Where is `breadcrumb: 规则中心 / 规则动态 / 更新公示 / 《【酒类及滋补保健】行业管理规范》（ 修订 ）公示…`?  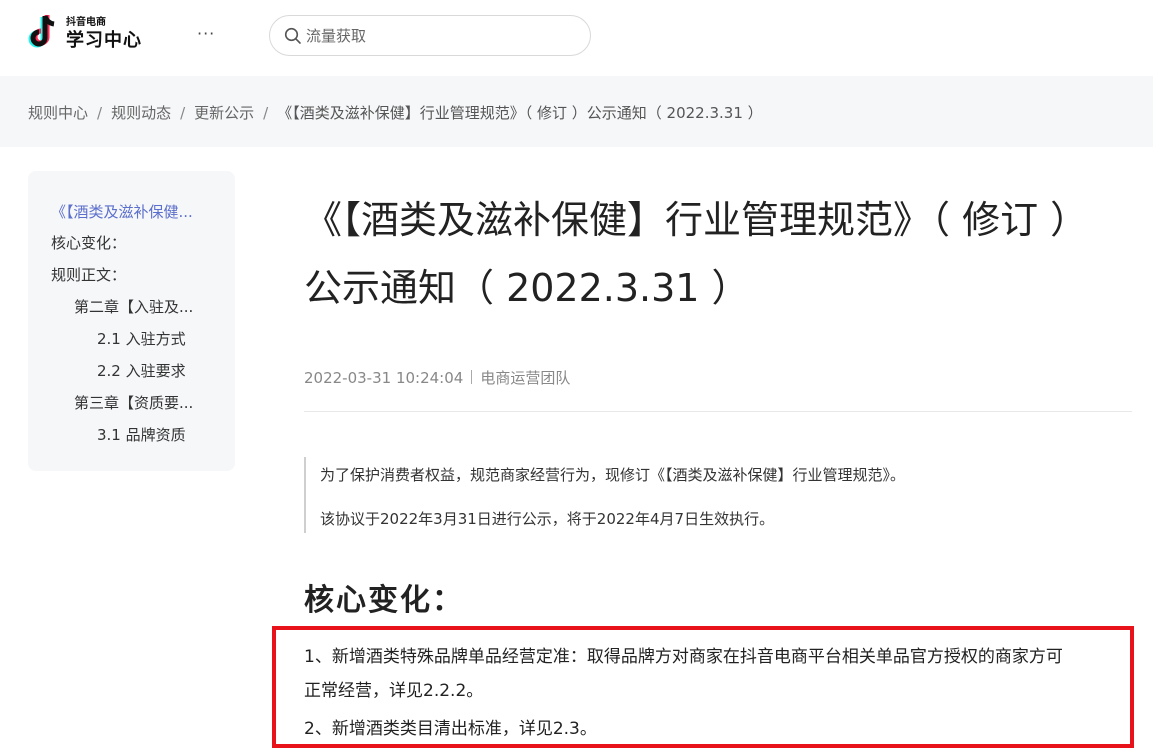 breadcrumb: 规则中心 / 规则动态 / 更新公示 / 《【酒类及滋补保健】行业管理规范》（ 修订 ）公示… is located at coordinates (395, 112).